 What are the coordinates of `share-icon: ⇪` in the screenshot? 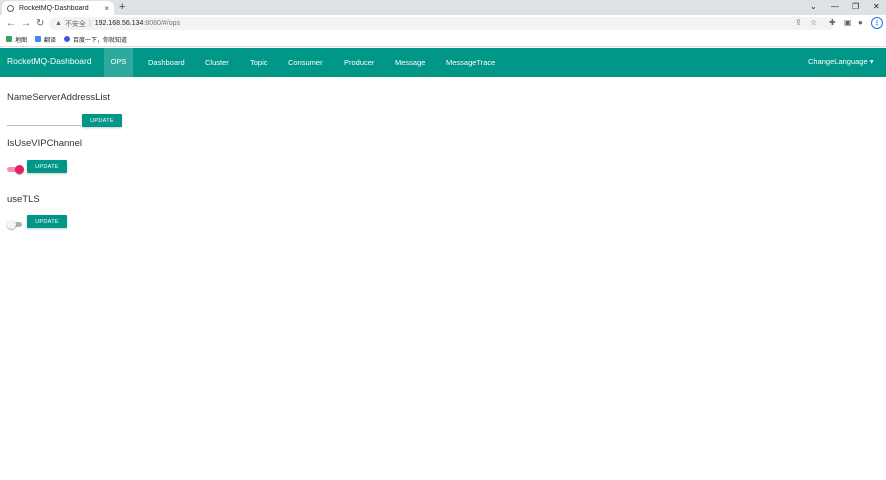 It's located at (798, 23).